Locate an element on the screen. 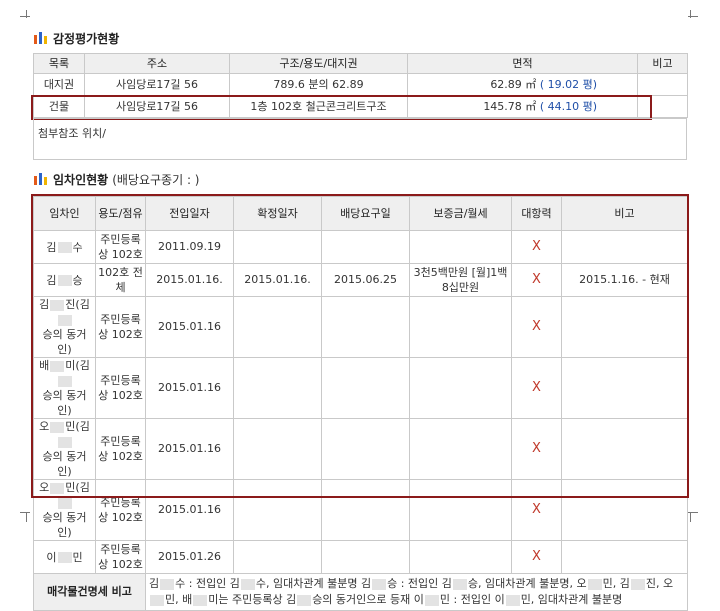 The width and height of the screenshot is (720, 611). header-cell: 임차인 is located at coordinates (64, 213).